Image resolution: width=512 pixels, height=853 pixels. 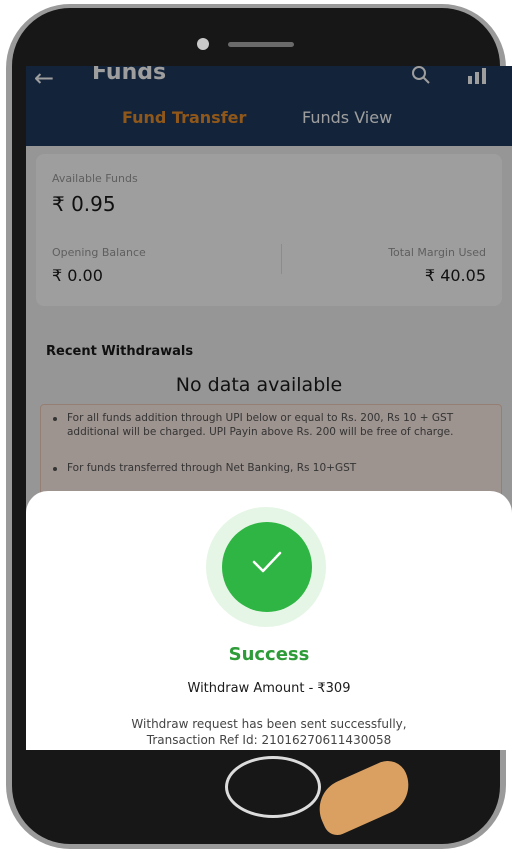 What do you see at coordinates (269, 654) in the screenshot?
I see `success-status: Success` at bounding box center [269, 654].